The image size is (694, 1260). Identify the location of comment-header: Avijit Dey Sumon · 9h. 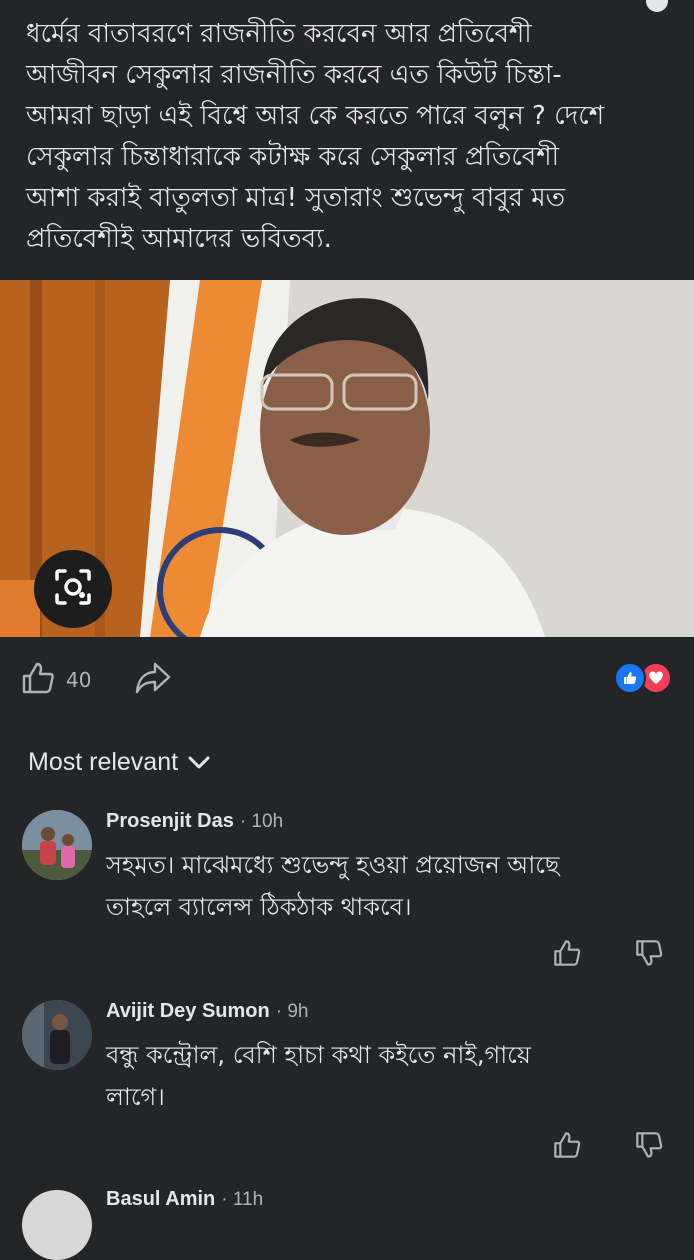
(207, 1011).